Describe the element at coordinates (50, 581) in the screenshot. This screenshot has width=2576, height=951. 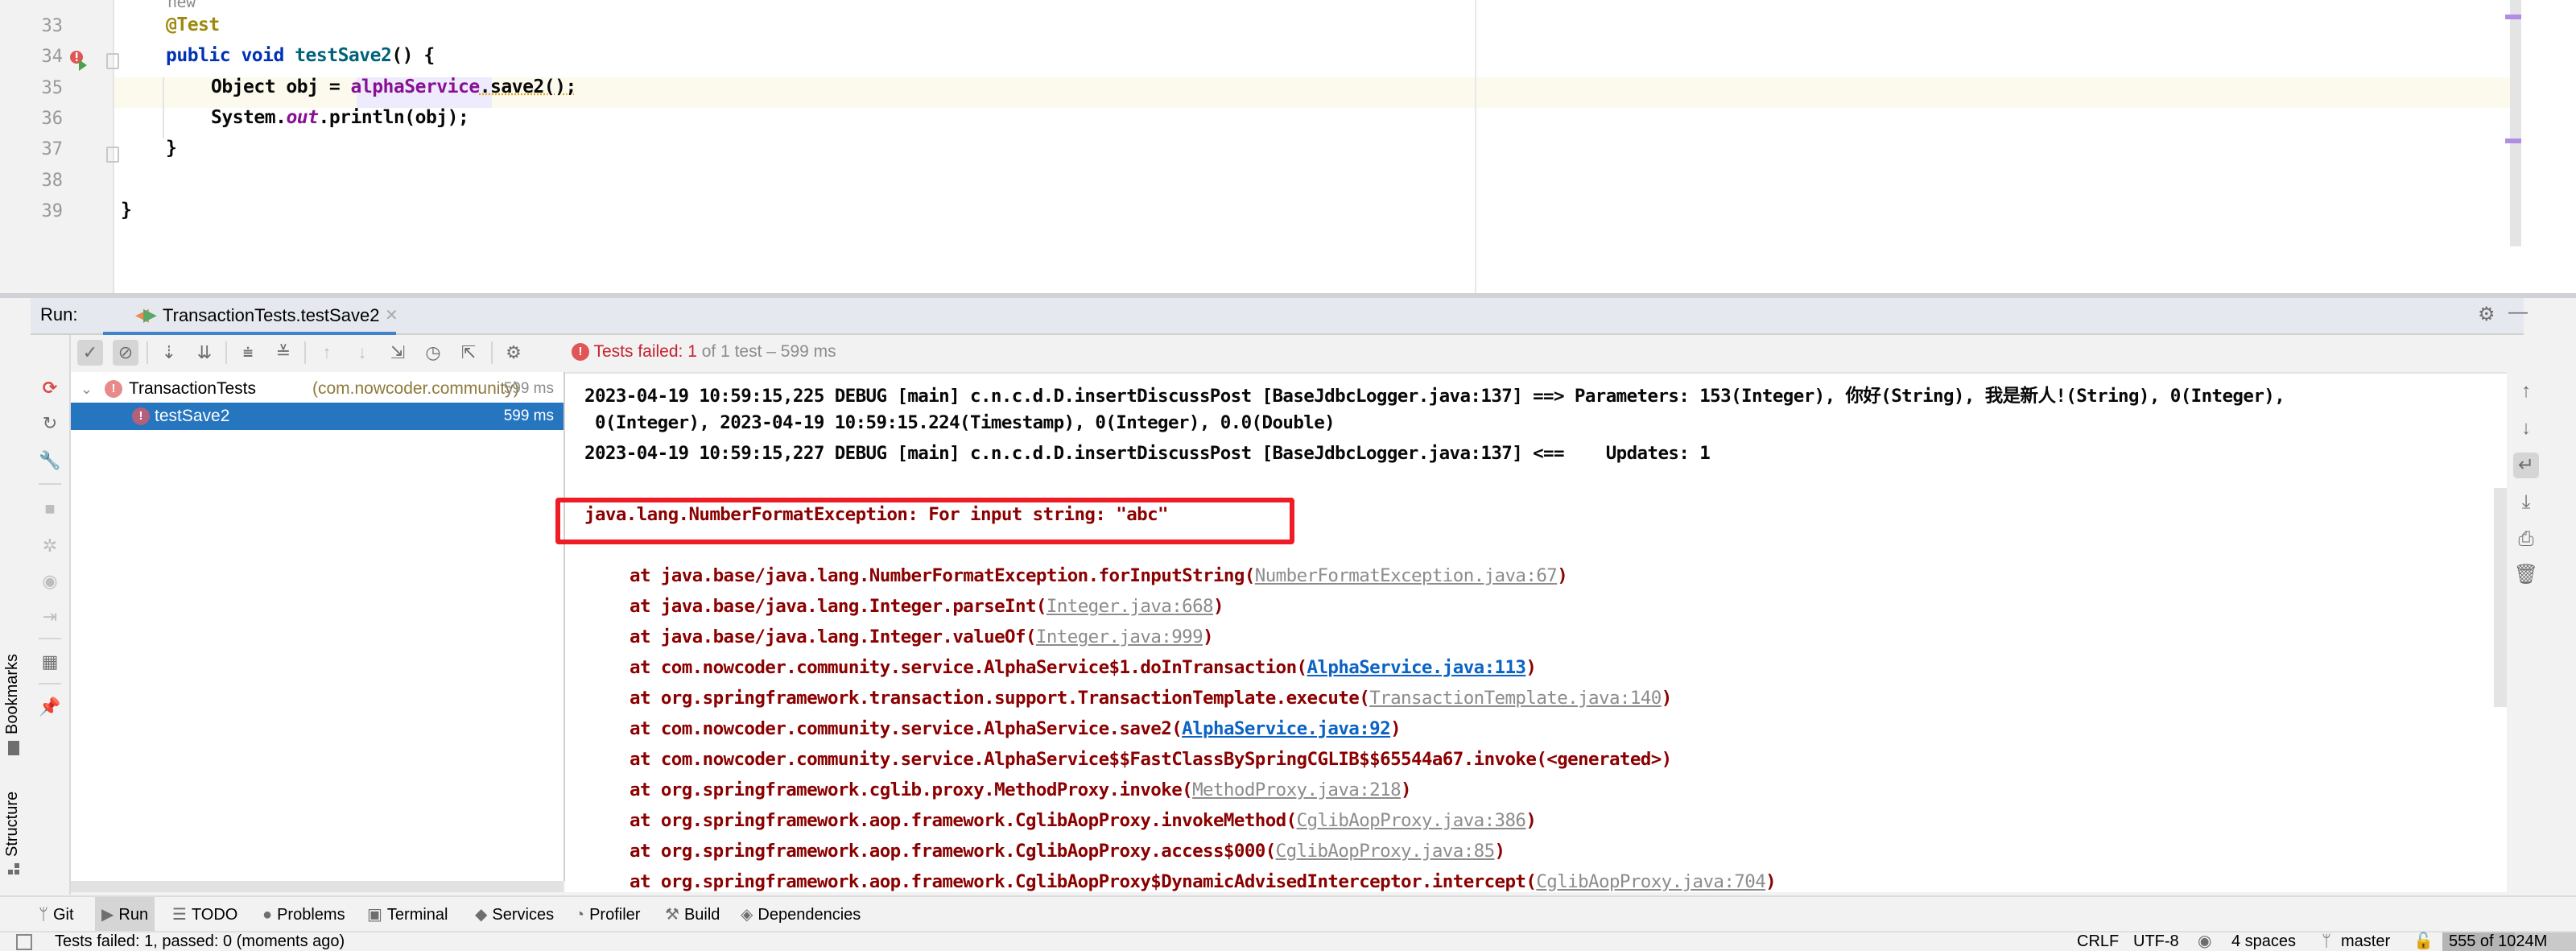
I see `camera-icon: ◉` at that location.